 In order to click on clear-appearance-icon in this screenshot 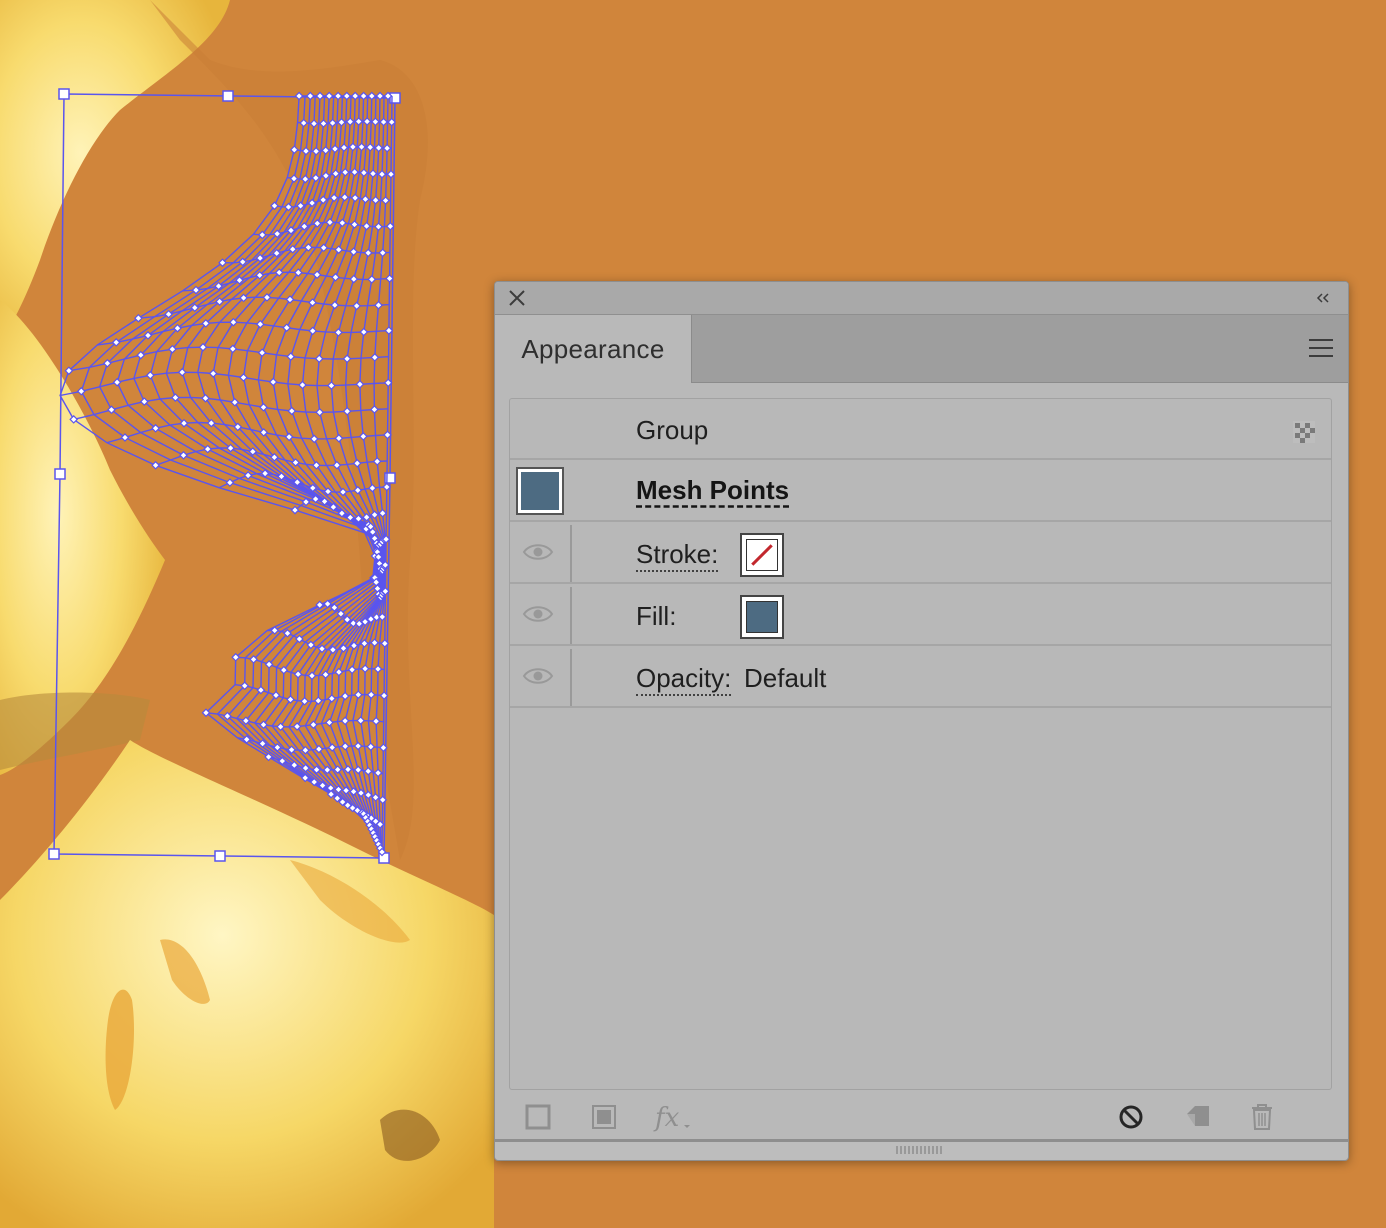, I will do `click(1131, 1117)`.